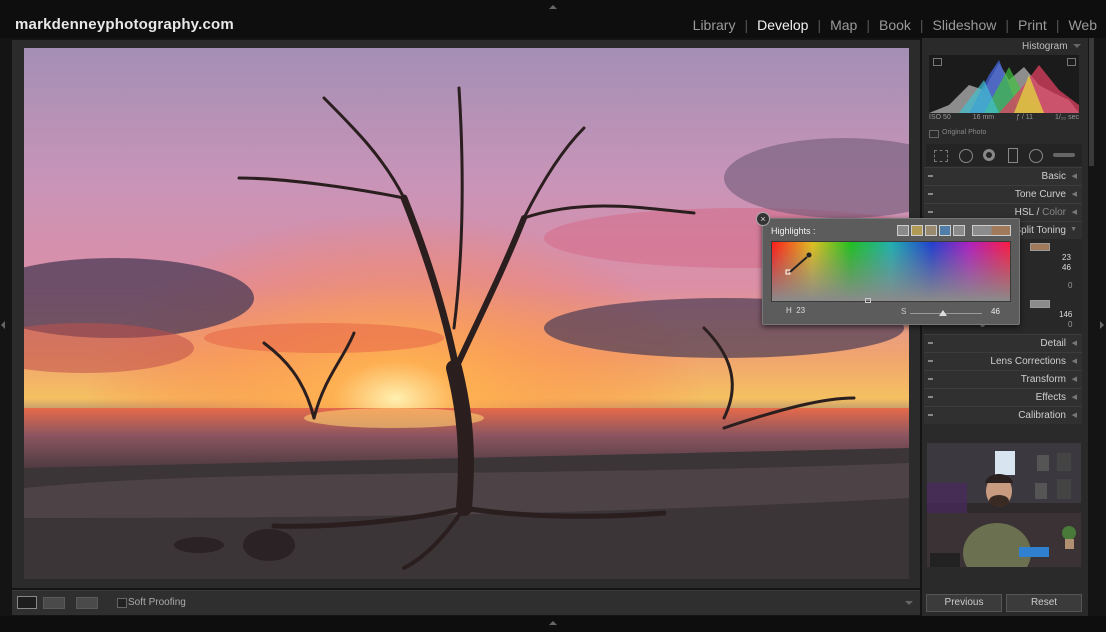  I want to click on reset-button: Reset, so click(1044, 603).